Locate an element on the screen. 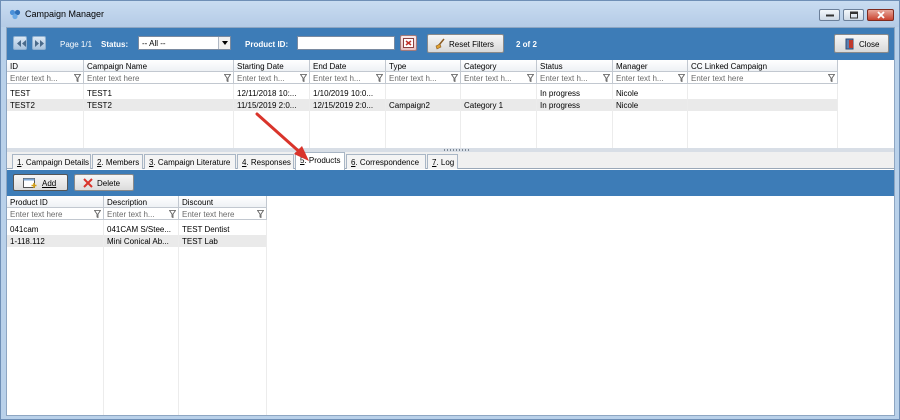 The width and height of the screenshot is (900, 420). column-header: Type is located at coordinates (423, 66).